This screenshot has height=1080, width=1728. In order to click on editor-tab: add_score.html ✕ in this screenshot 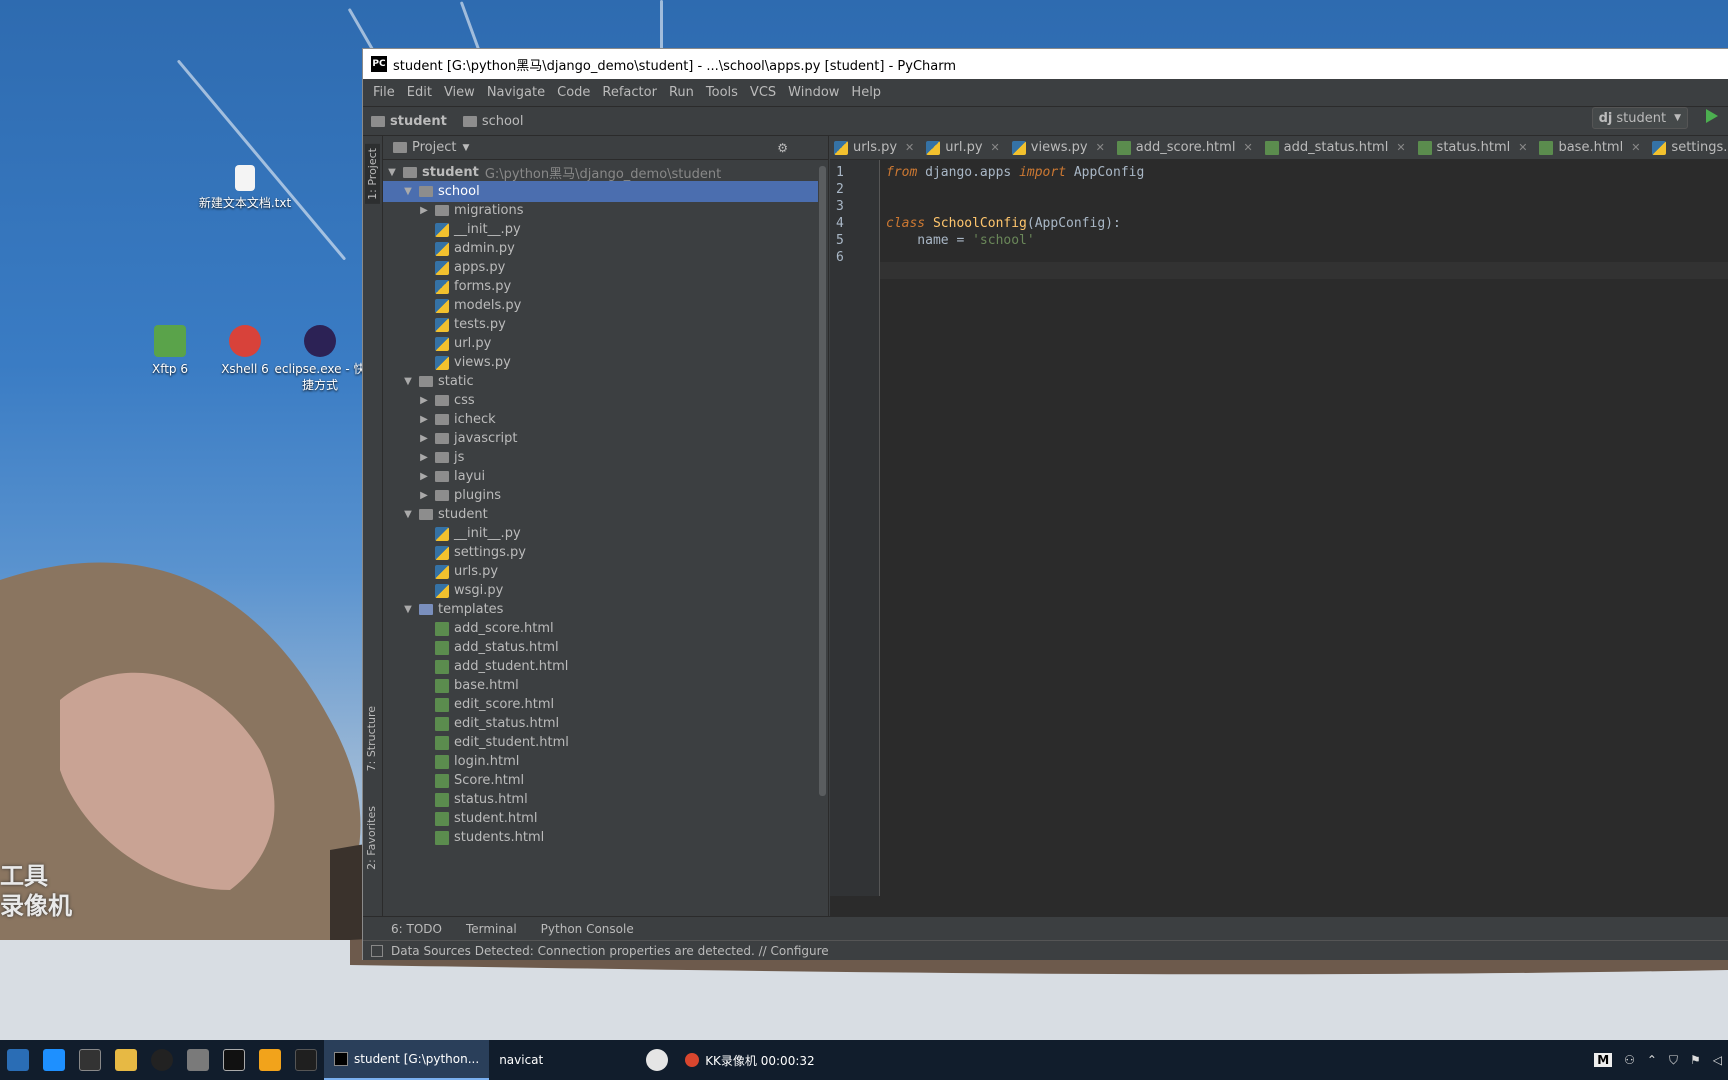, I will do `click(1187, 147)`.